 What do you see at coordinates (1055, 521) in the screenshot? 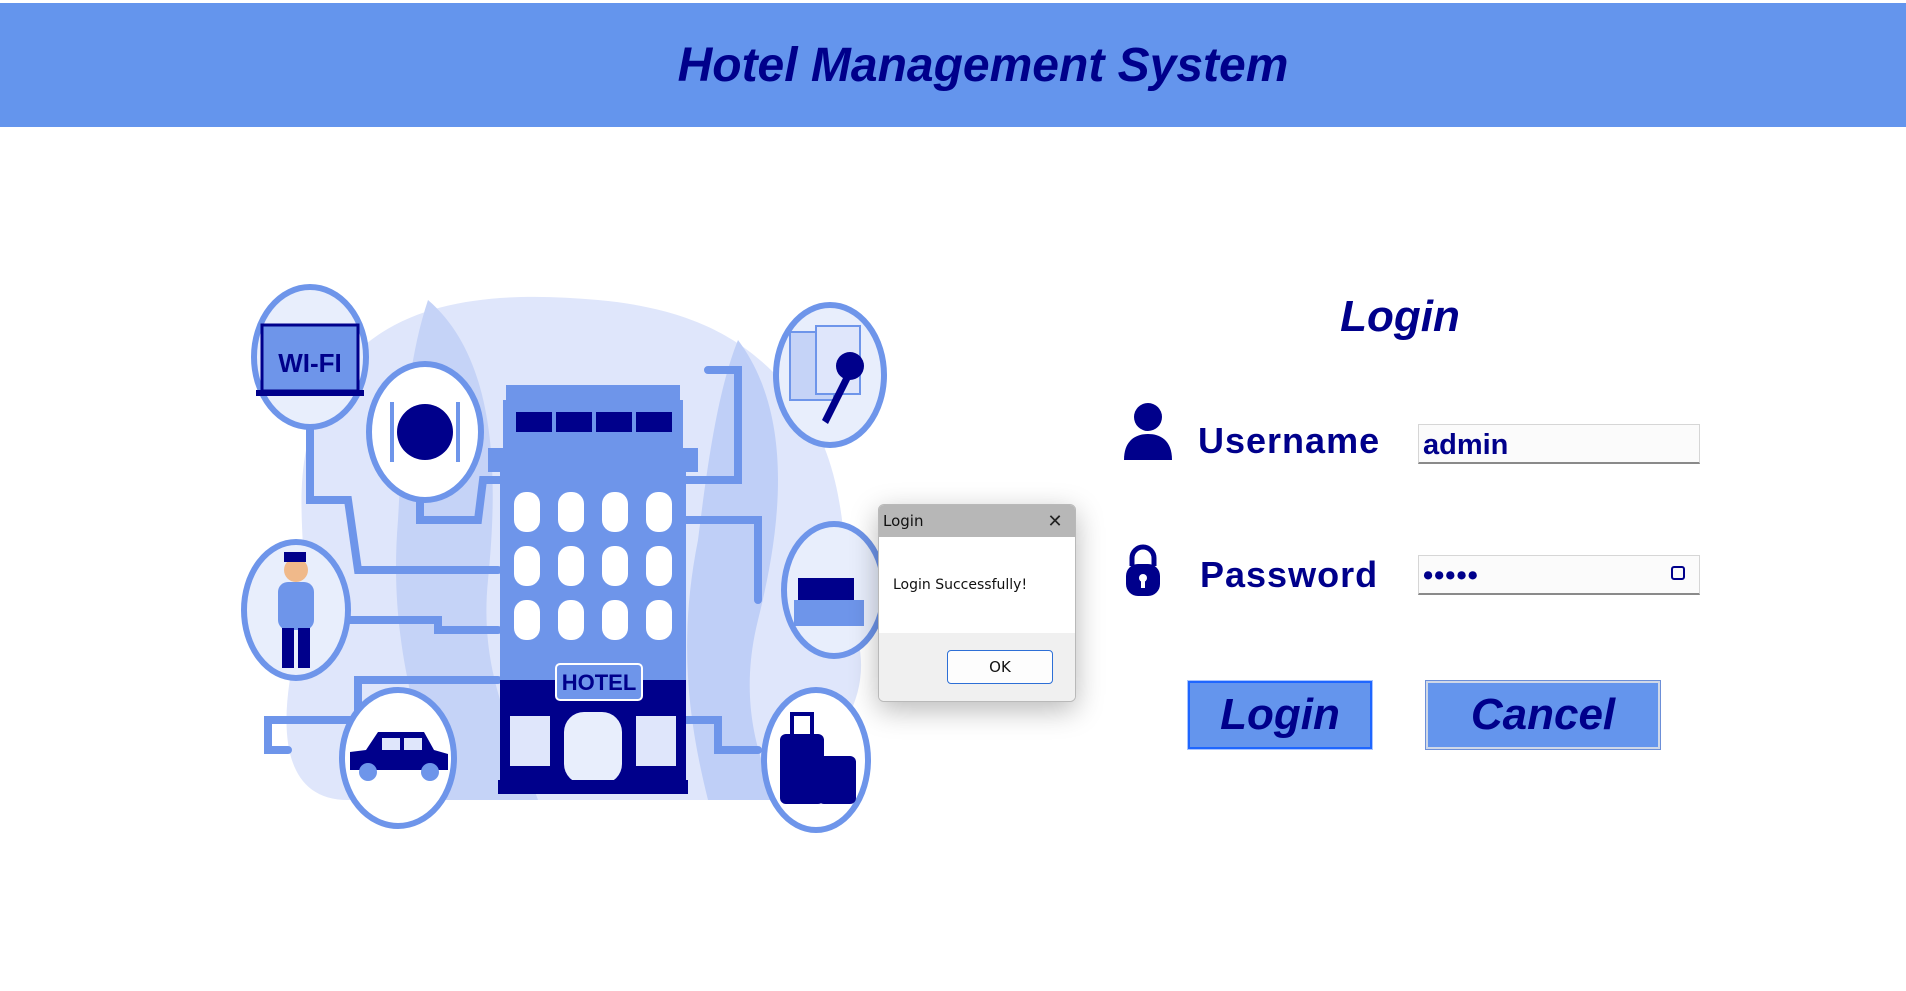
I see `close-icon: ✕` at bounding box center [1055, 521].